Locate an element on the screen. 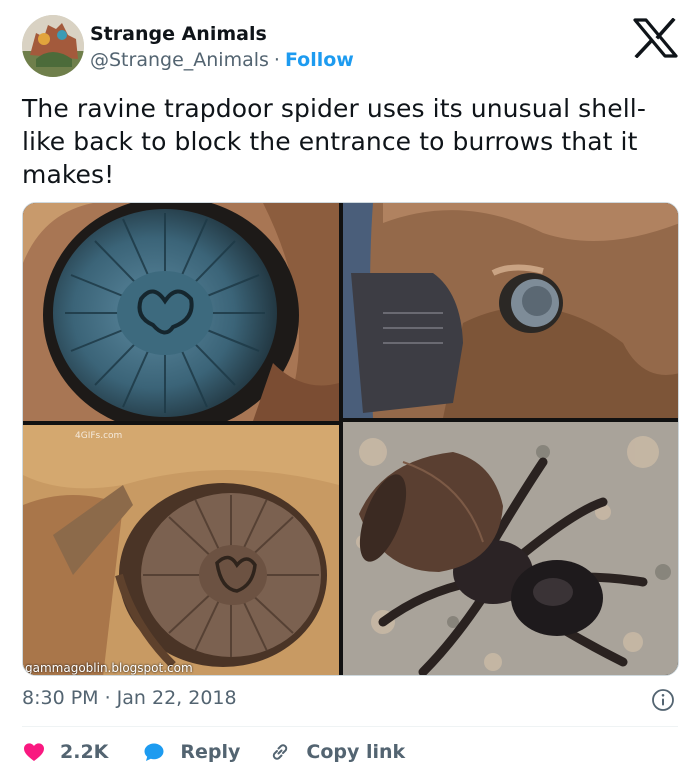 This screenshot has width=700, height=779. tweet-actions: 2.2K Reply Copy link is located at coordinates (213, 752).